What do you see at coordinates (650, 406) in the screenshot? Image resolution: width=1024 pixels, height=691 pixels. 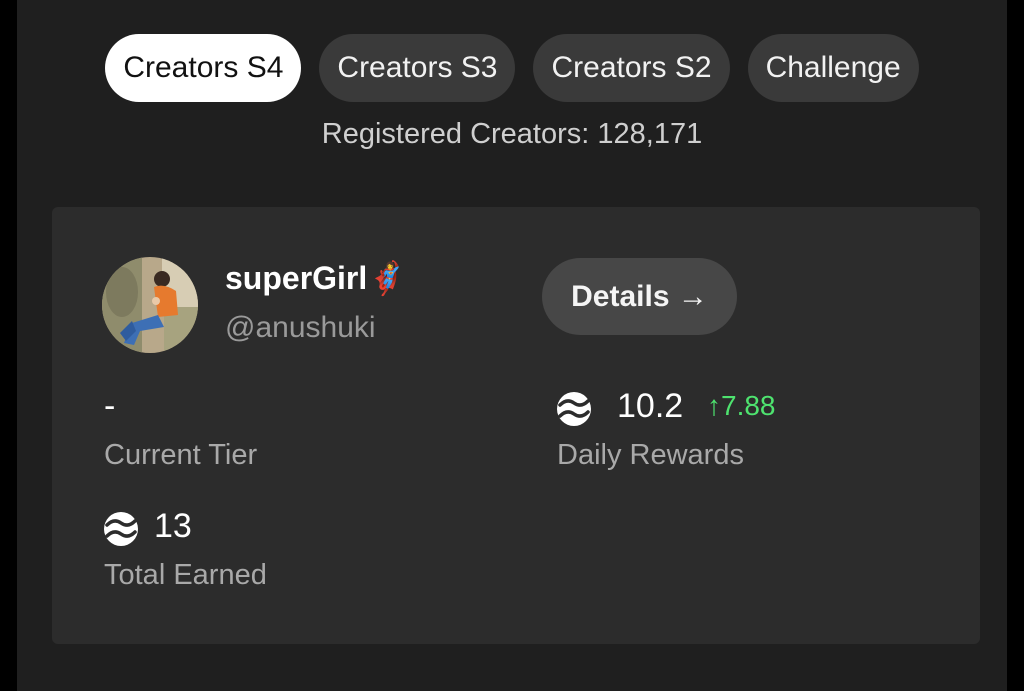 I see `daily-rewards-value: 10.2` at bounding box center [650, 406].